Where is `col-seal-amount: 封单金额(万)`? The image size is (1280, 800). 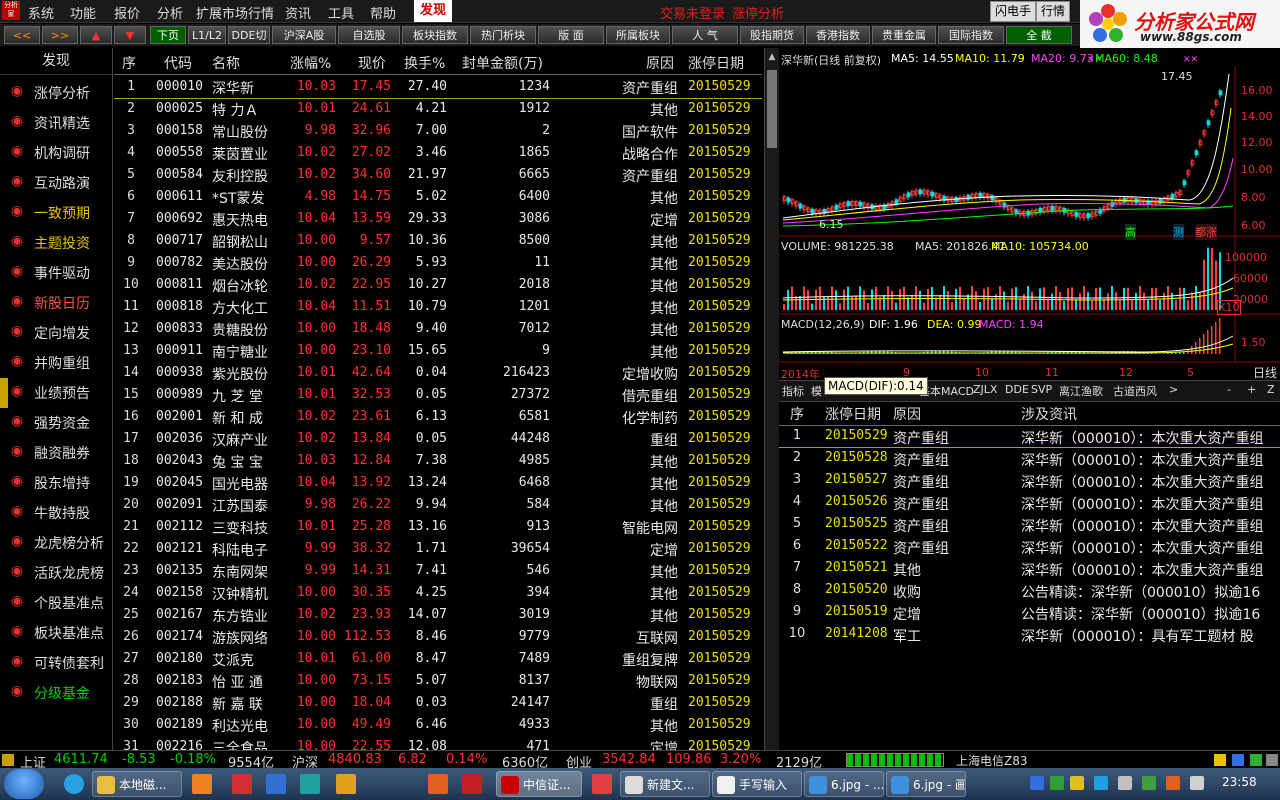
col-seal-amount: 封单金额(万) is located at coordinates (502, 63).